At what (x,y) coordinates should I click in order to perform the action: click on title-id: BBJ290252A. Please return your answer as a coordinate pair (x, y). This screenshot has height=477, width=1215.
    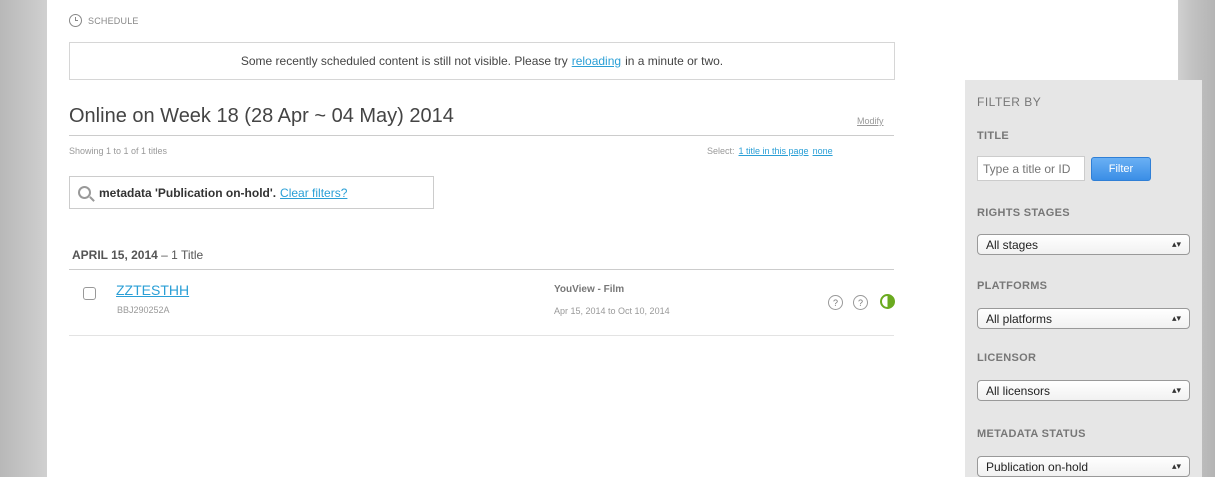
    Looking at the image, I should click on (143, 310).